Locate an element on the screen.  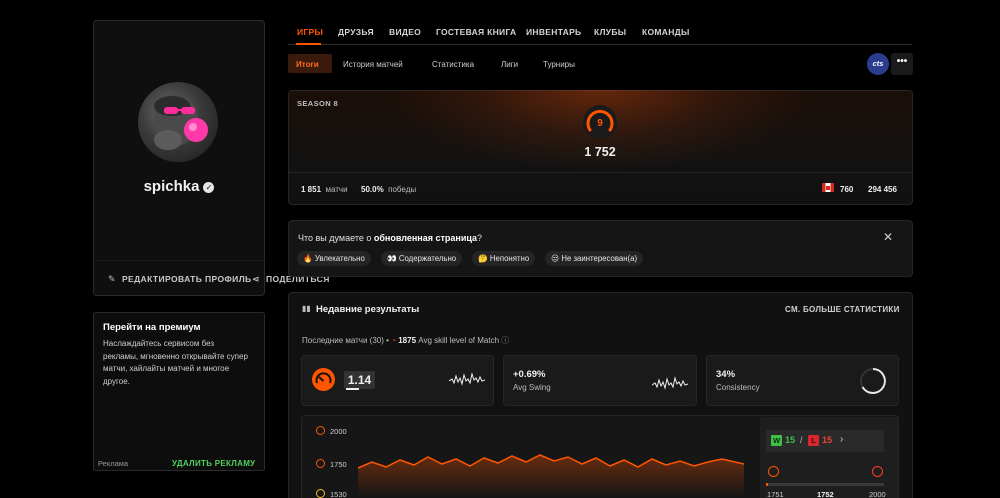
eyes-icon: 👀 is located at coordinates (392, 258).